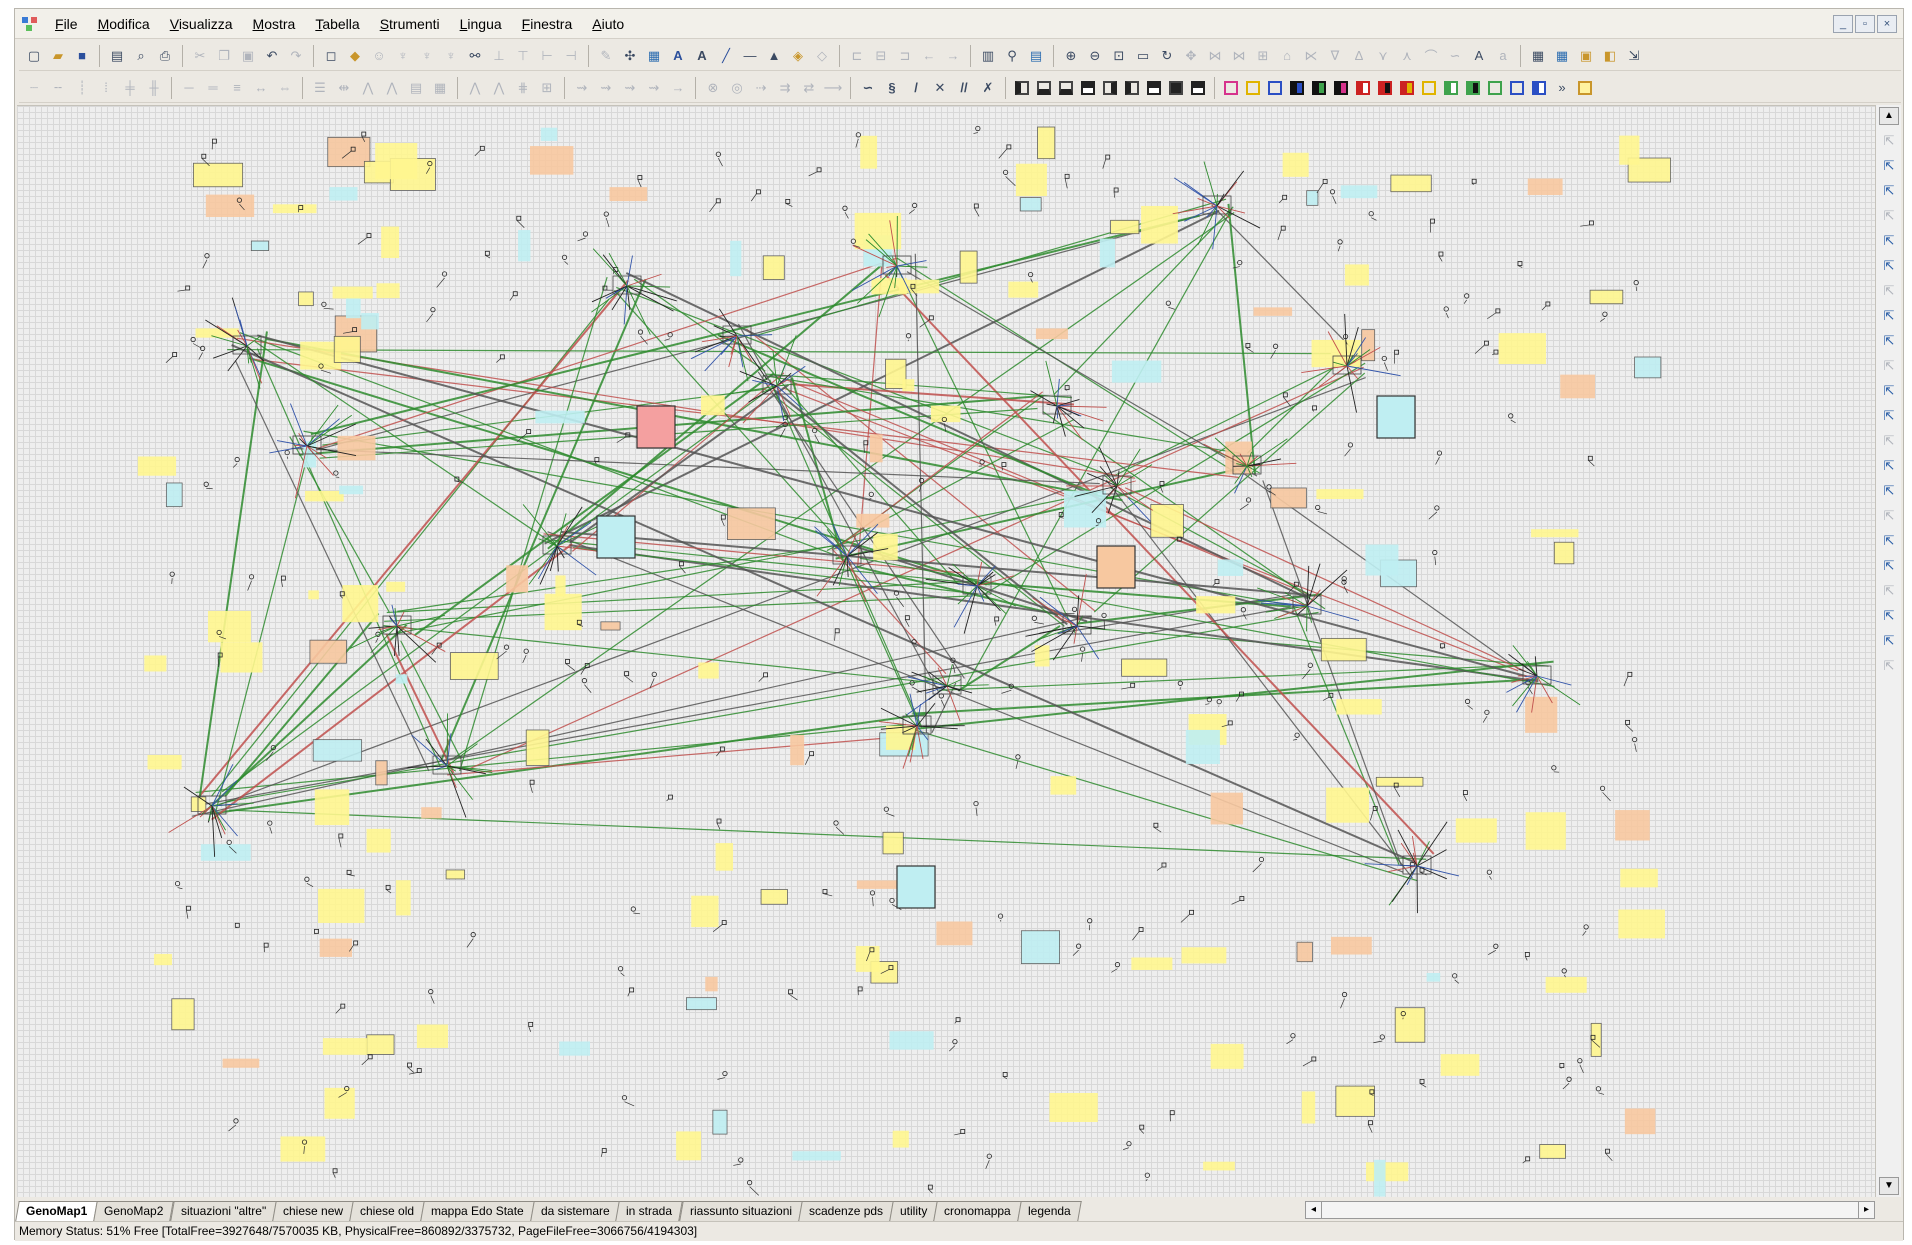 This screenshot has width=1912, height=1245. I want to click on family-link-icon: ♆, so click(451, 56).